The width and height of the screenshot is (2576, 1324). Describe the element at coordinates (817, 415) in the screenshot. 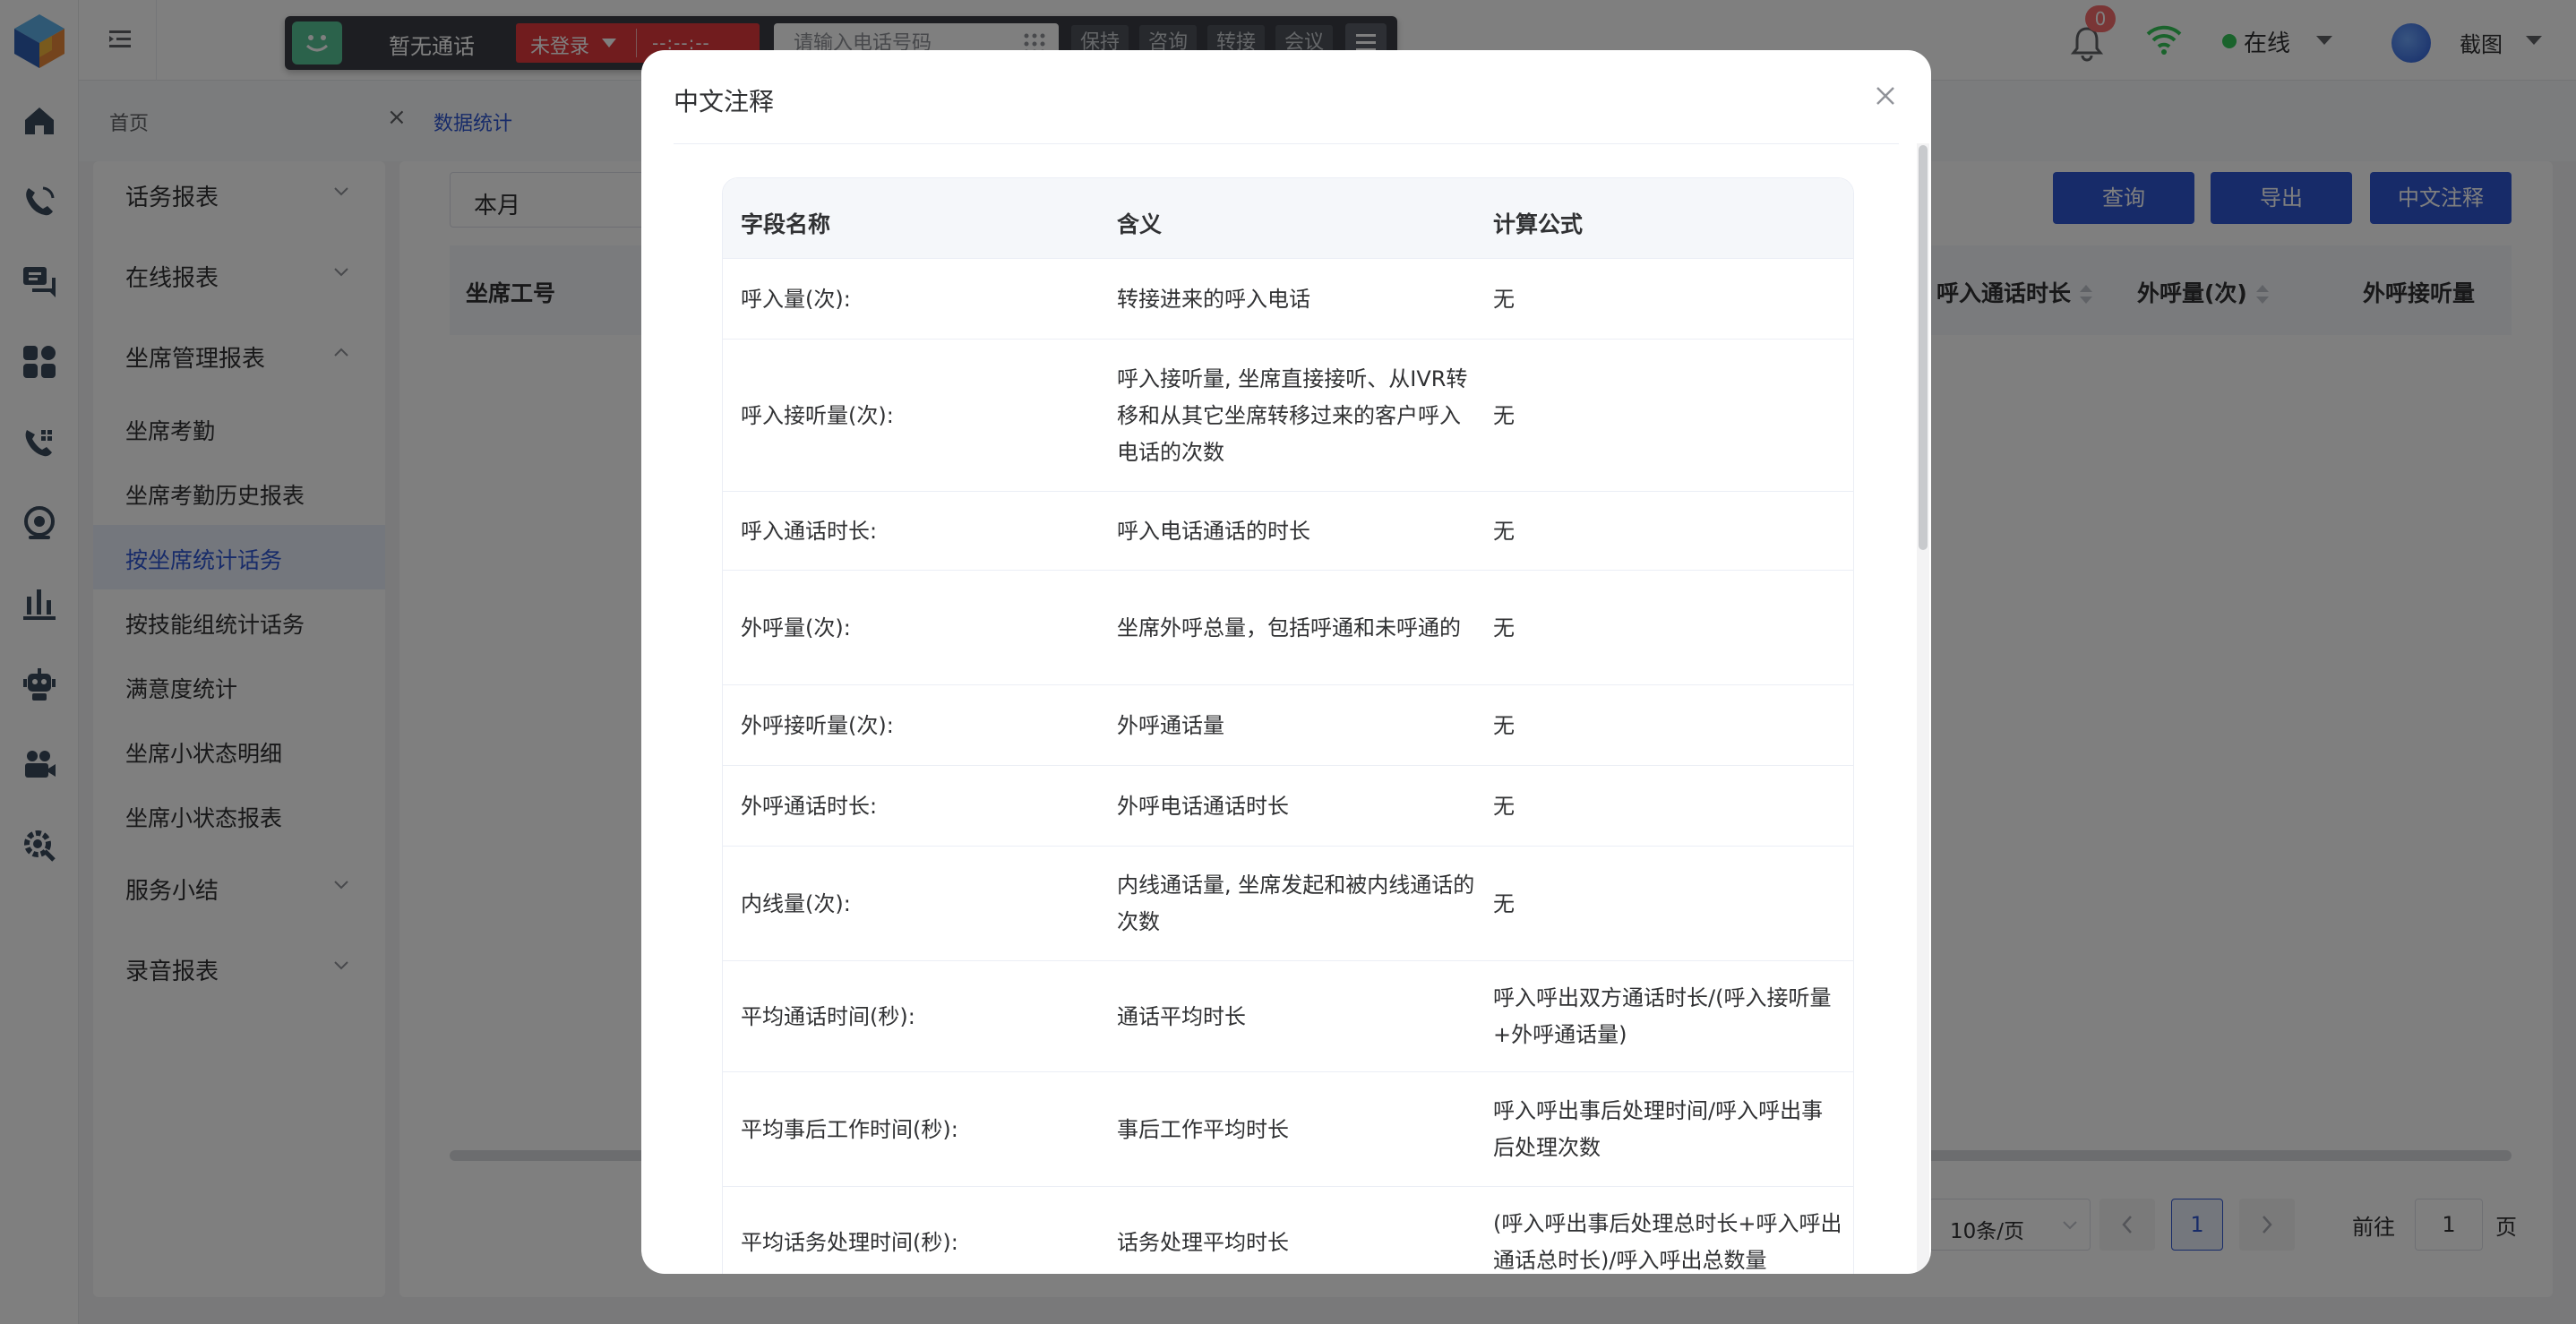

I see `field-name: 呼入接听量(次):` at that location.